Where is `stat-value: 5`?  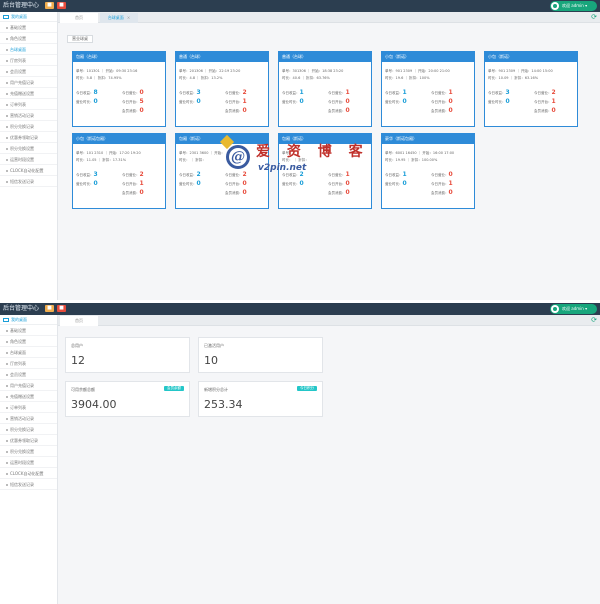
stat-value: 5 is located at coordinates (141, 101).